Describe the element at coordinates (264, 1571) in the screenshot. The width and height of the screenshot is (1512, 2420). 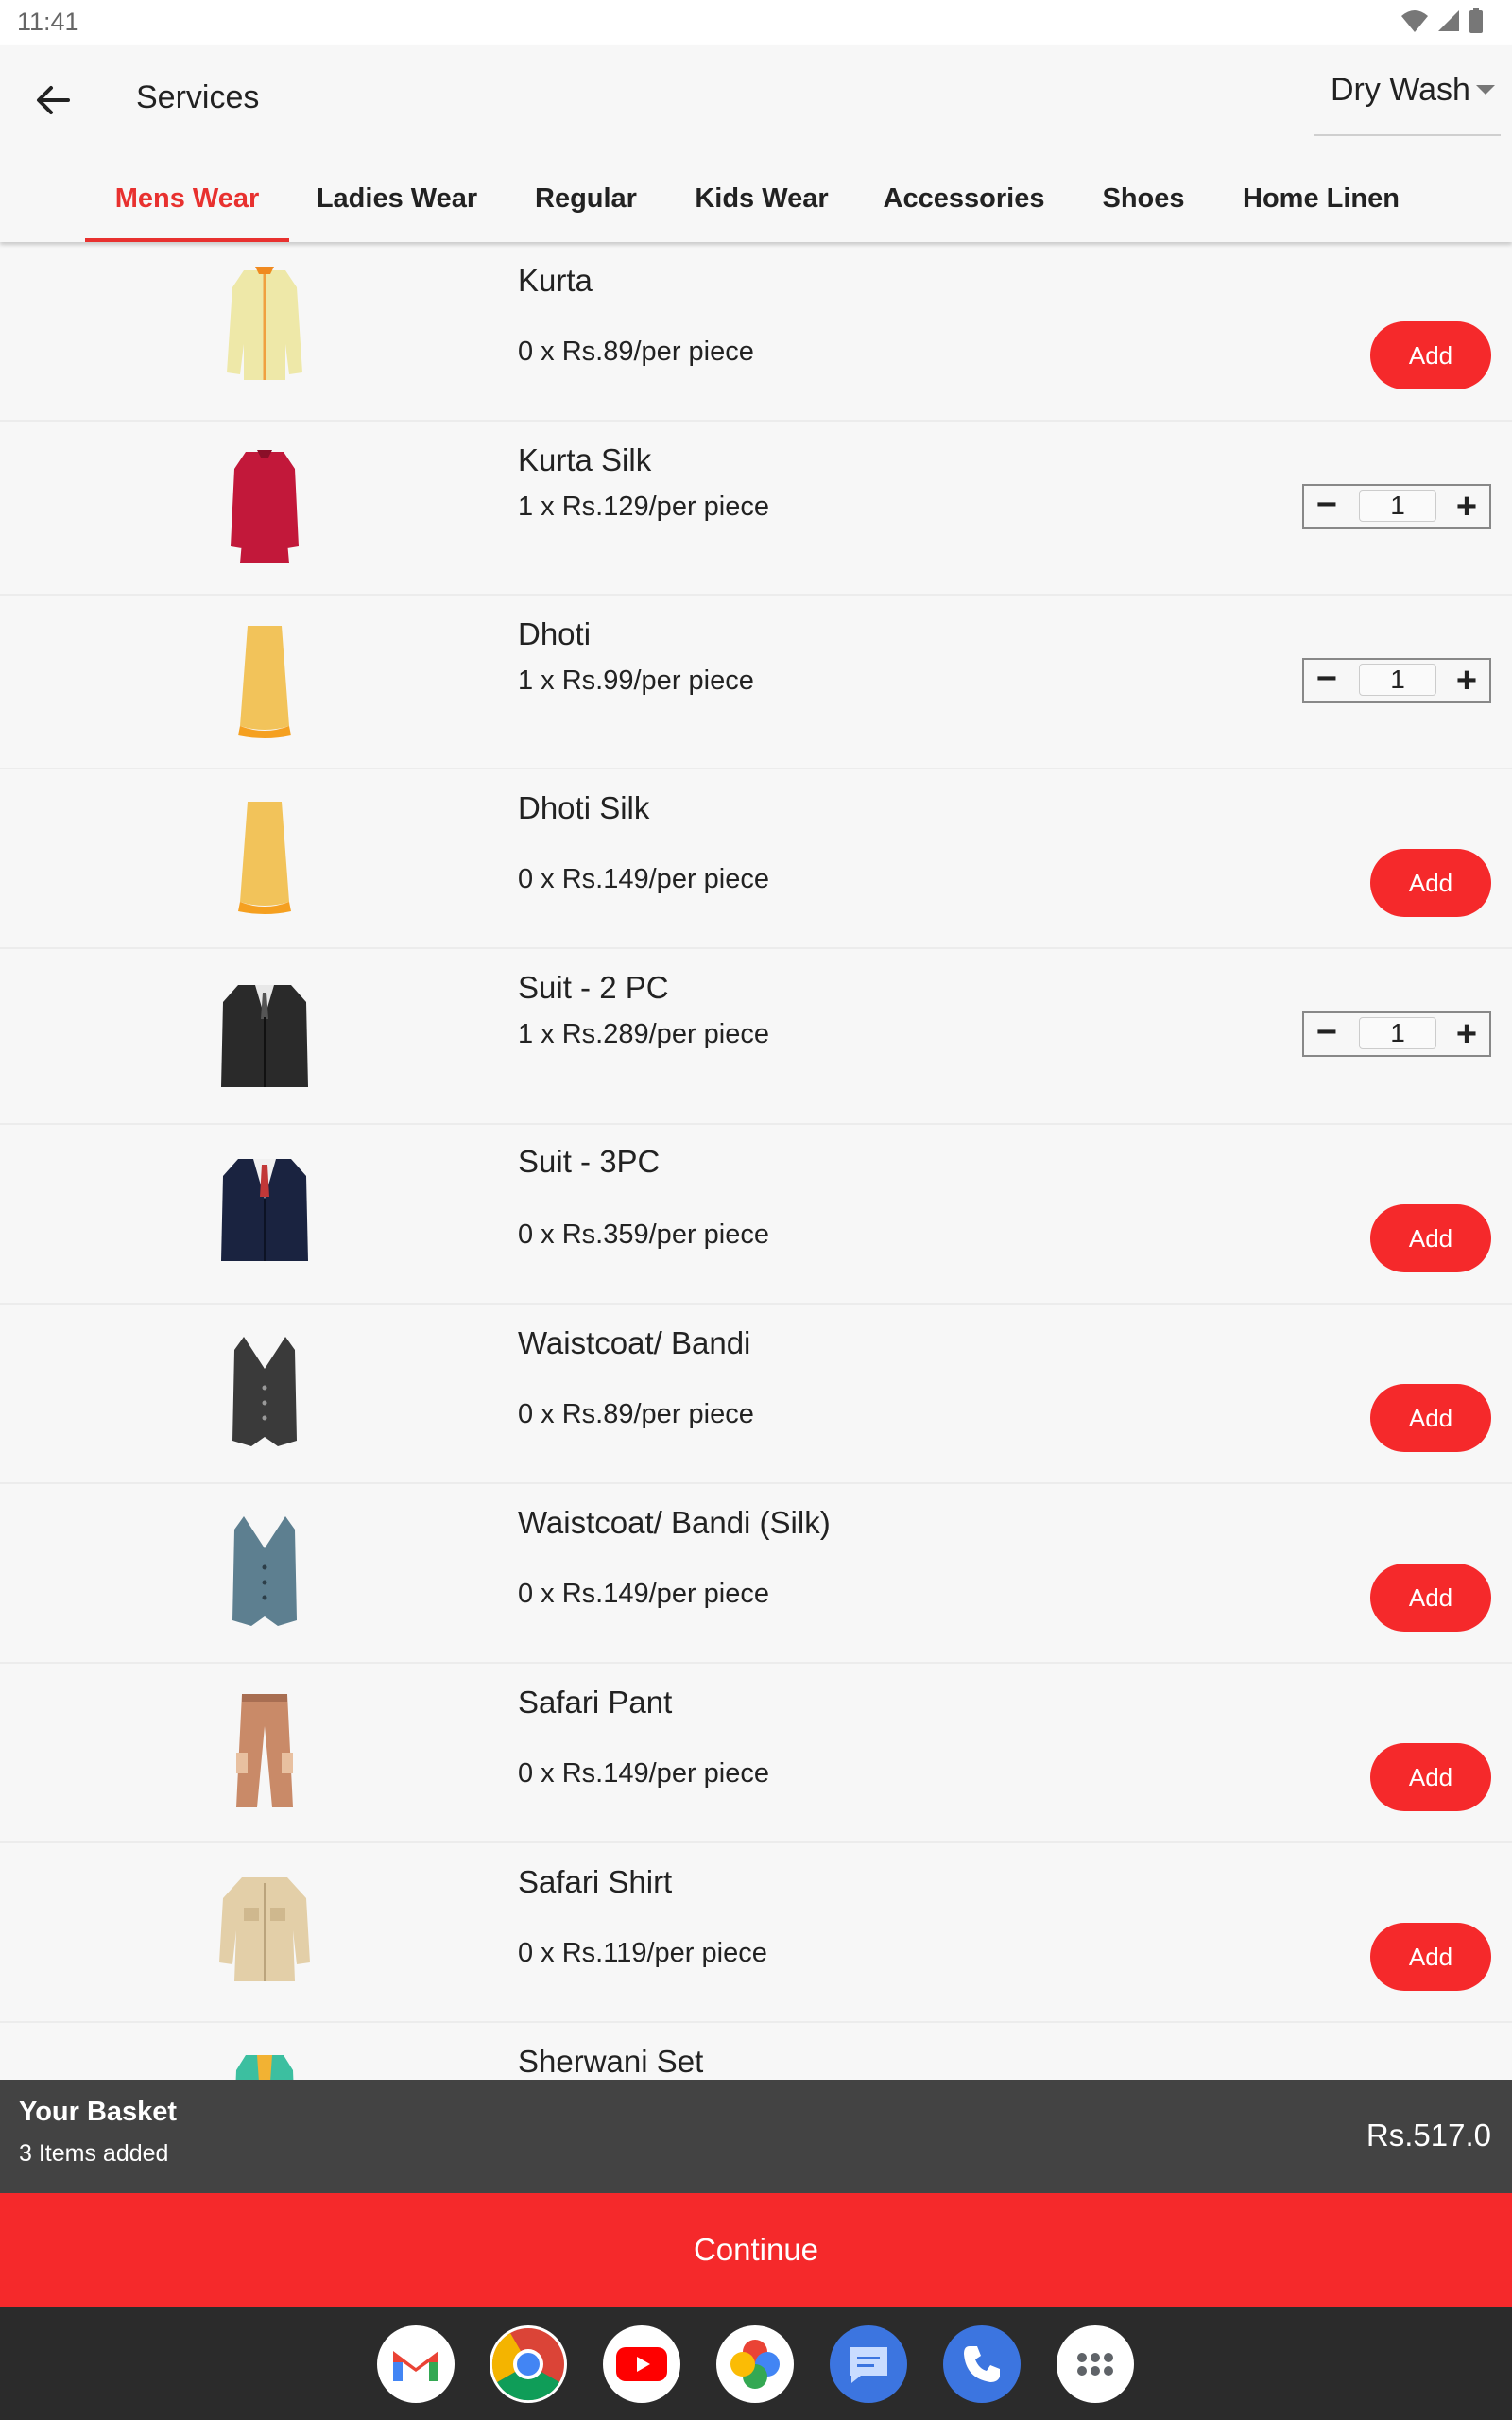
I see `waistcoat-silk-icon` at that location.